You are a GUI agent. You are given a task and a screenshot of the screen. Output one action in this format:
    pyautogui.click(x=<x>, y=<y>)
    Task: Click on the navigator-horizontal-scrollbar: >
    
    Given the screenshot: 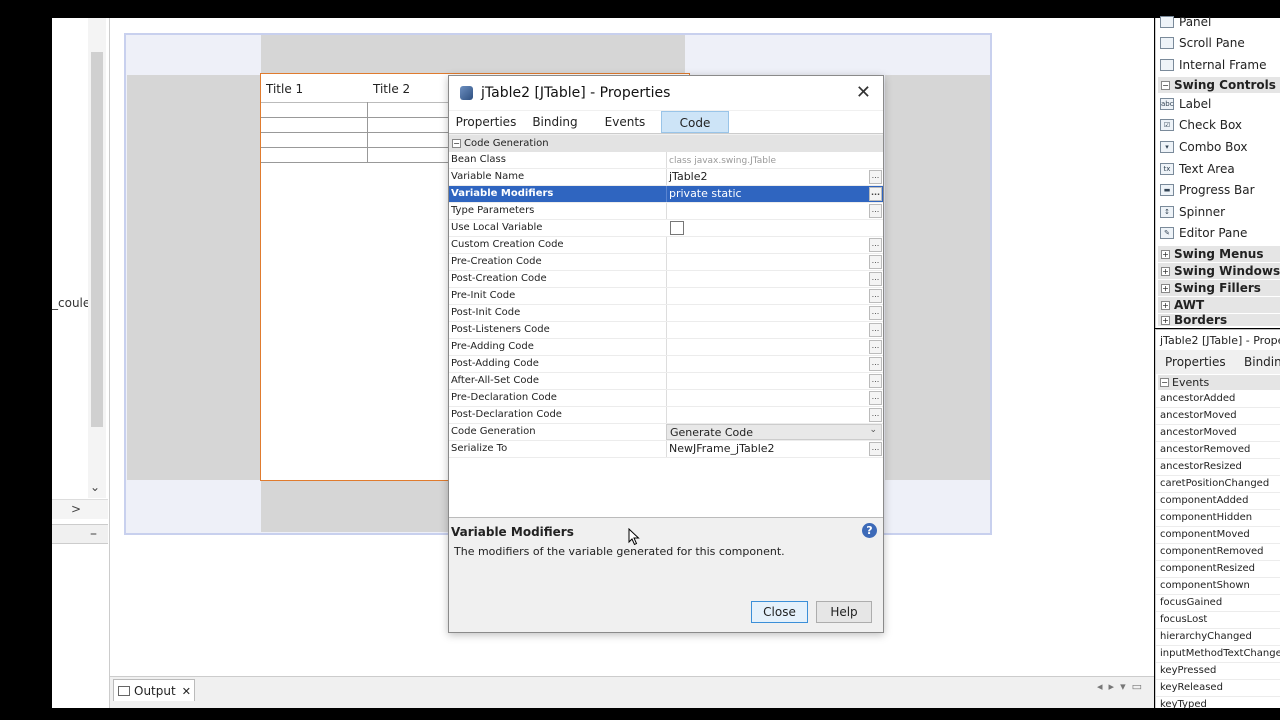 What is the action you would take?
    pyautogui.click(x=80, y=509)
    